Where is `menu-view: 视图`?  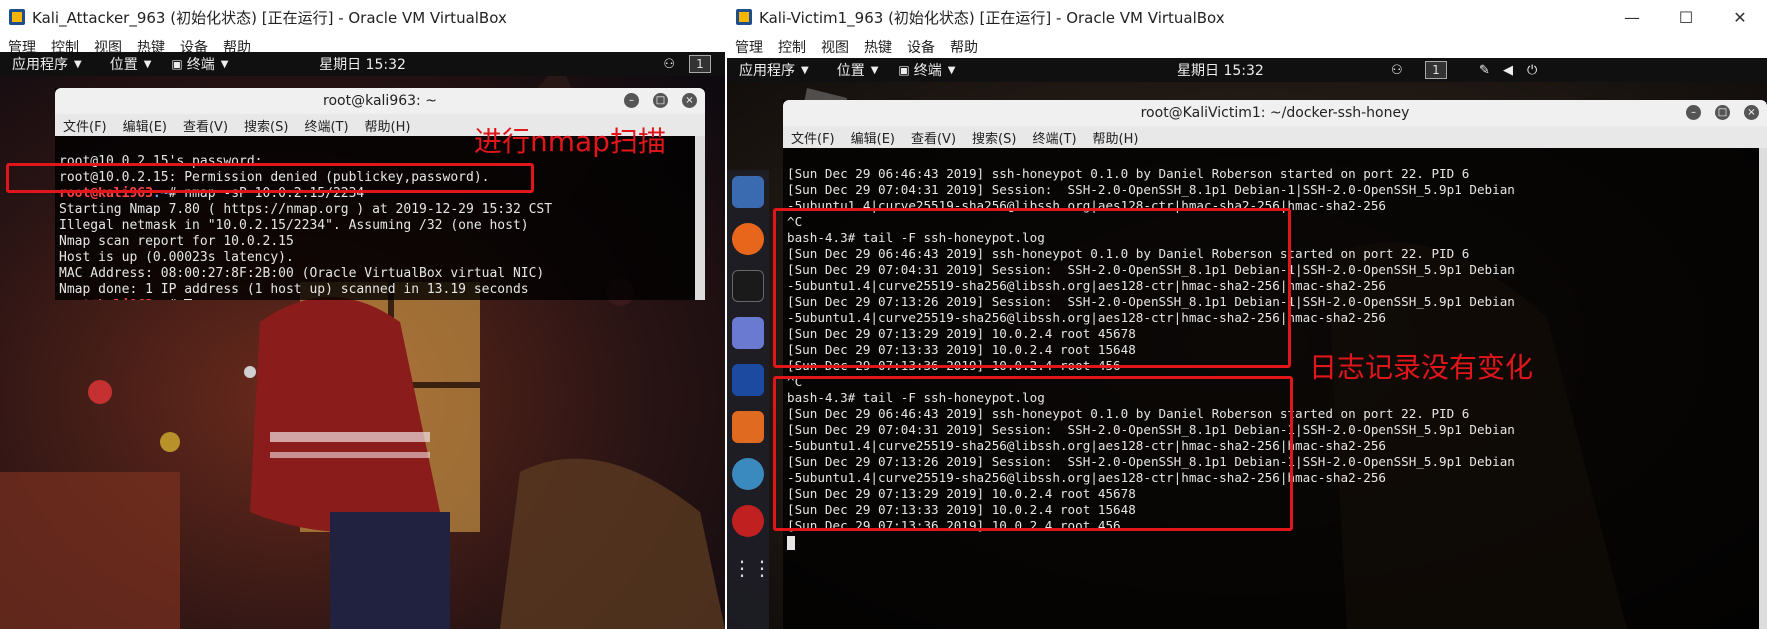 menu-view: 视图 is located at coordinates (835, 47).